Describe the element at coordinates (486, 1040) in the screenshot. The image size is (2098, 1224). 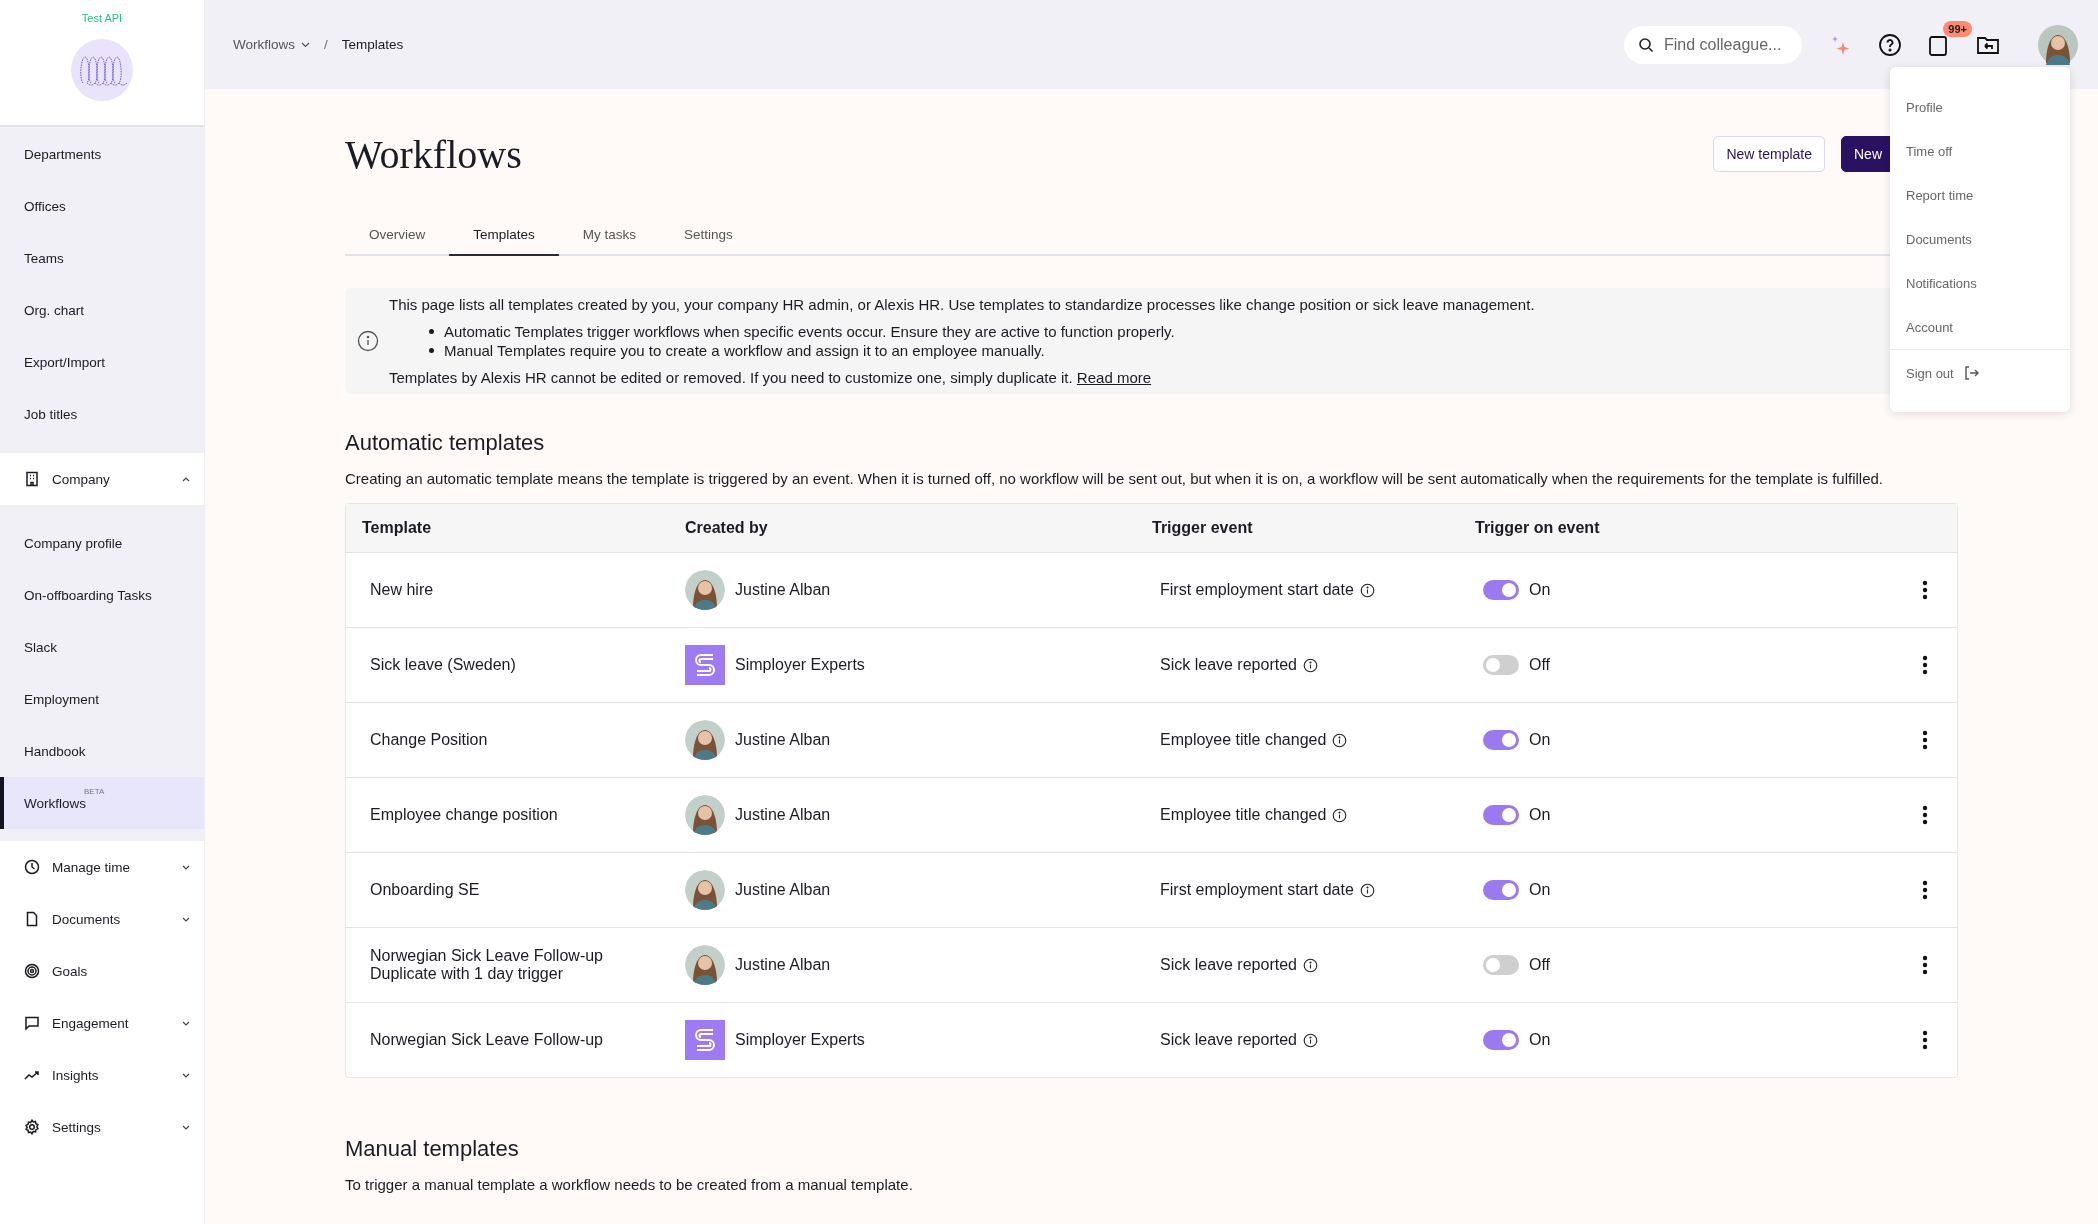
I see `template-name: Norwegian Sick Leave Follow-up` at that location.